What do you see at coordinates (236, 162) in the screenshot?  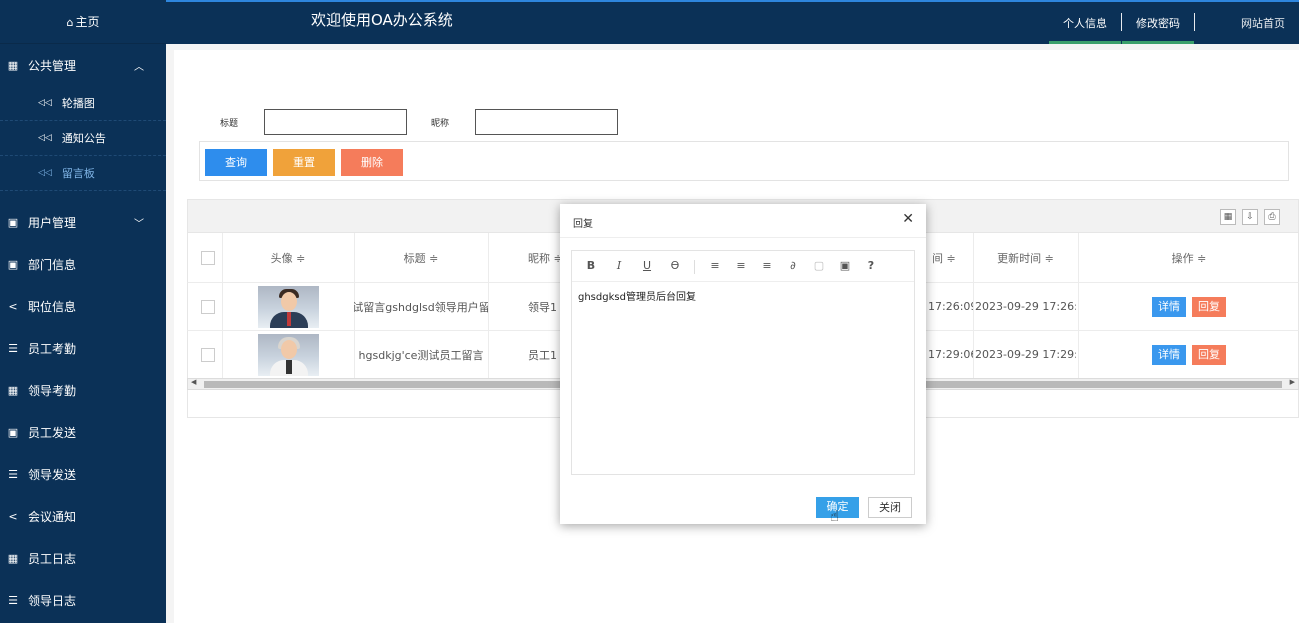 I see `query-button: 查询` at bounding box center [236, 162].